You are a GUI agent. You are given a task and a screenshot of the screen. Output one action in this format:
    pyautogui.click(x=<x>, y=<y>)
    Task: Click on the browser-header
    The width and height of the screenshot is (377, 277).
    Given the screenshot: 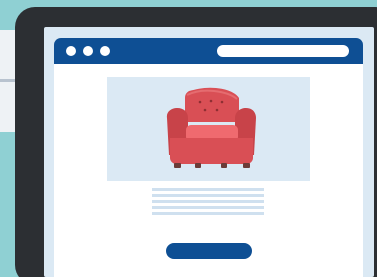 What is the action you would take?
    pyautogui.click(x=208, y=51)
    